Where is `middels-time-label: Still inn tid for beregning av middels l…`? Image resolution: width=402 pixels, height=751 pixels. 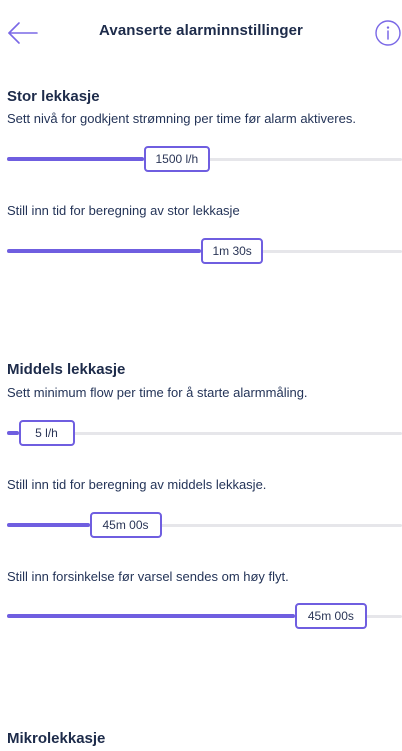
middels-time-label: Still inn tid for beregning av middels l… is located at coordinates (137, 484).